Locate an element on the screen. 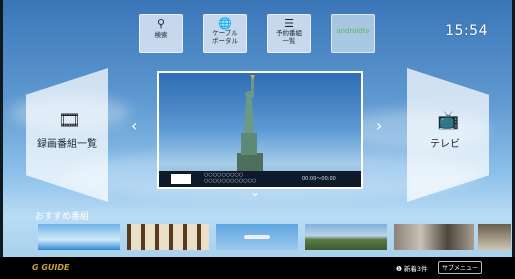  channel-logo-box is located at coordinates (181, 179).